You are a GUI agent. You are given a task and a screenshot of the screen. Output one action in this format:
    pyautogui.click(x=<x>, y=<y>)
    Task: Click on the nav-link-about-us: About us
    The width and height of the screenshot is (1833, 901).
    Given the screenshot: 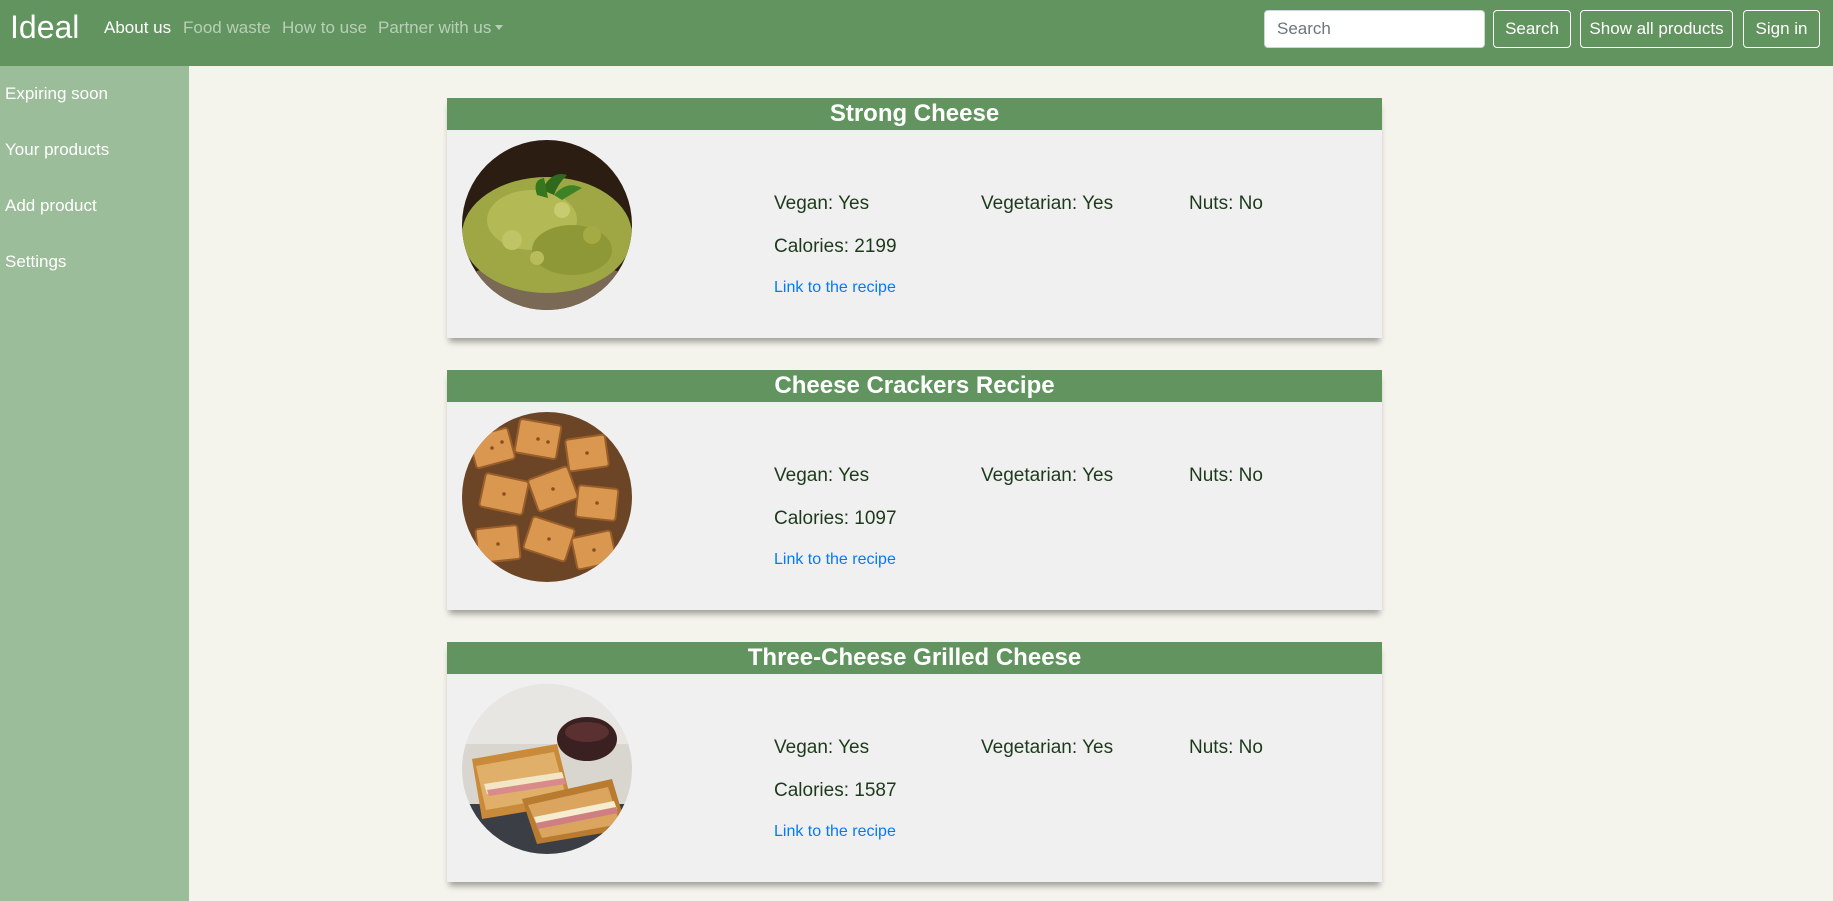 What is the action you would take?
    pyautogui.click(x=137, y=28)
    